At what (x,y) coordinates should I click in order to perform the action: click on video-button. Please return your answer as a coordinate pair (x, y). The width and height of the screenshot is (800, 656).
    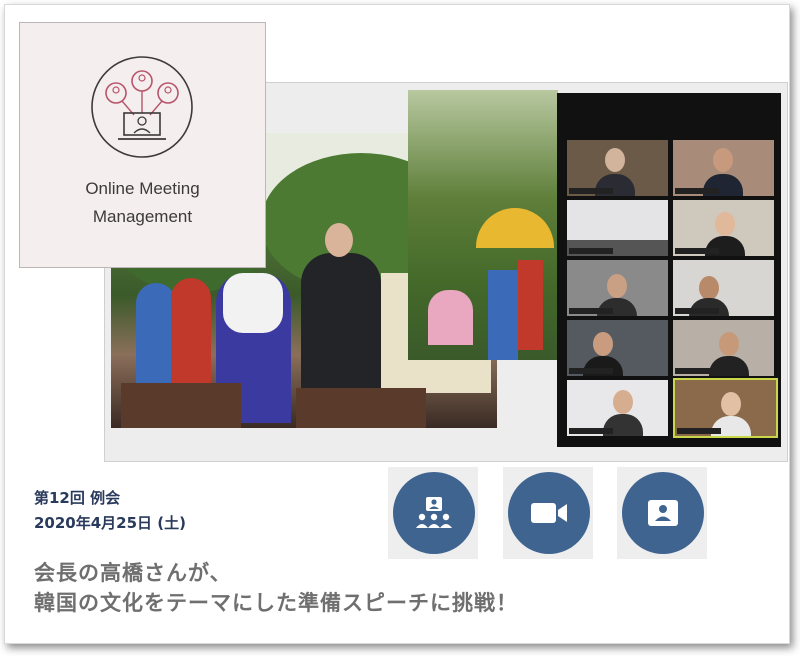
    Looking at the image, I should click on (549, 513).